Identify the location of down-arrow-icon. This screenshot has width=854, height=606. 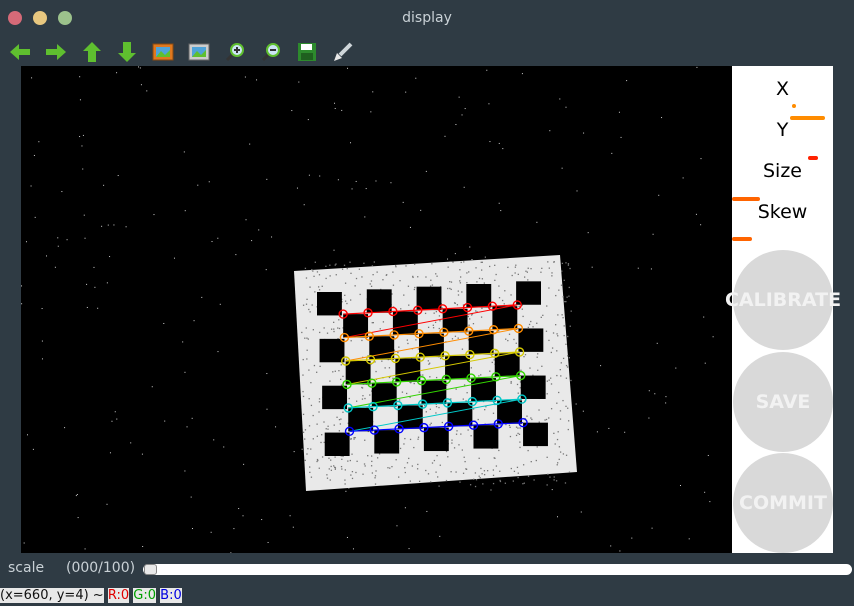
(127, 52).